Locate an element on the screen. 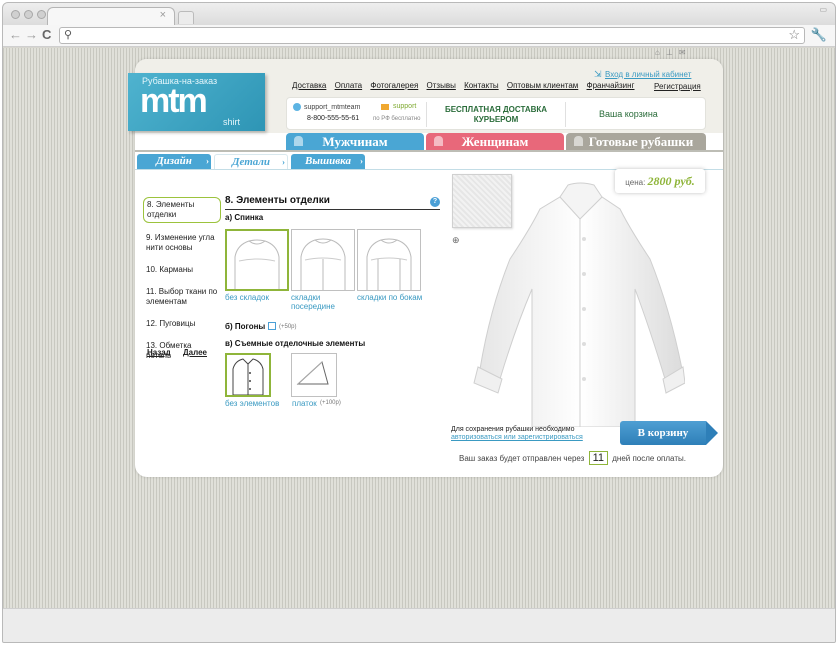 This screenshot has height=647, width=840. option-handkerchief is located at coordinates (314, 375).